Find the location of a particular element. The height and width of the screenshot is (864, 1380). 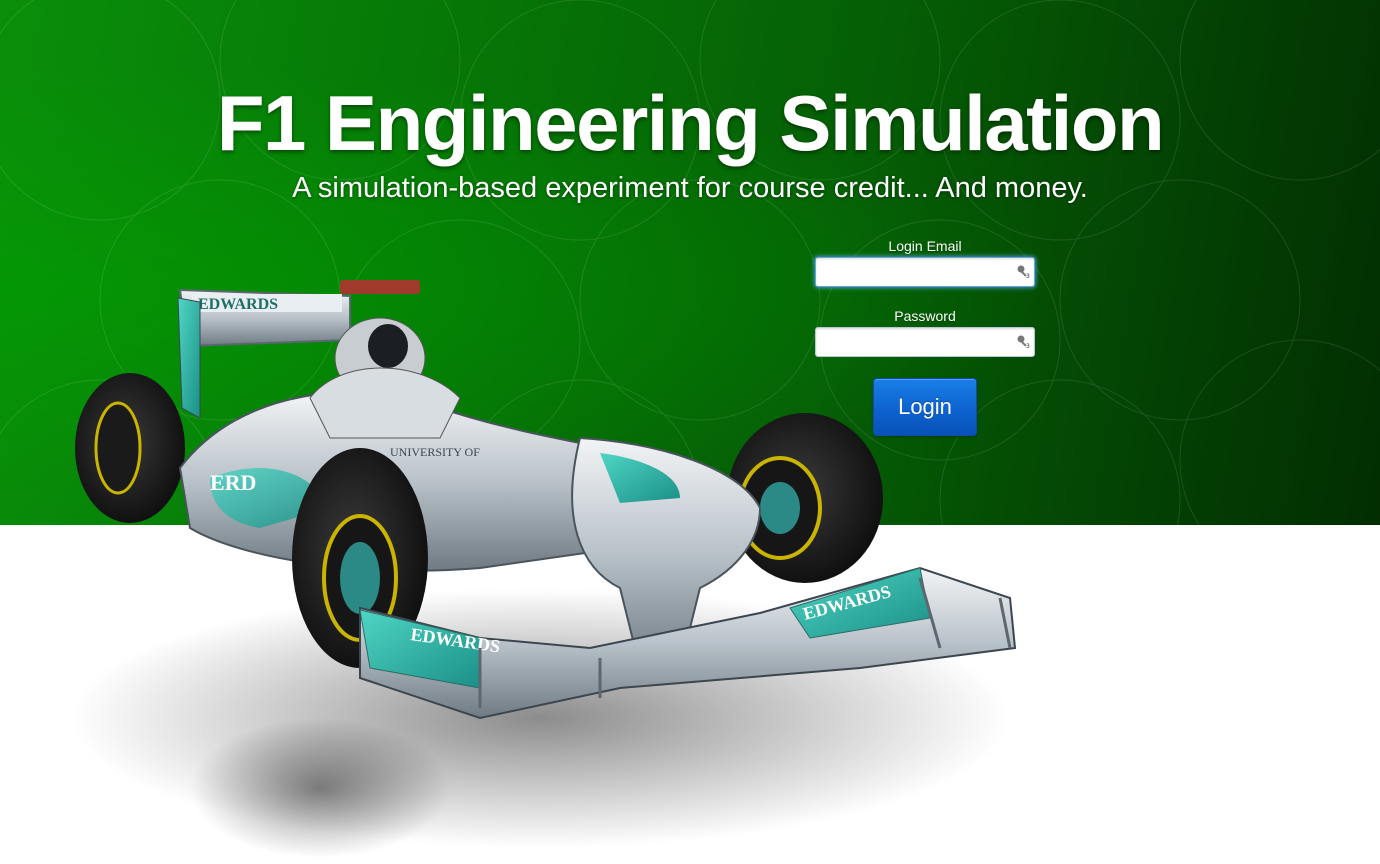

email-field is located at coordinates (925, 272).